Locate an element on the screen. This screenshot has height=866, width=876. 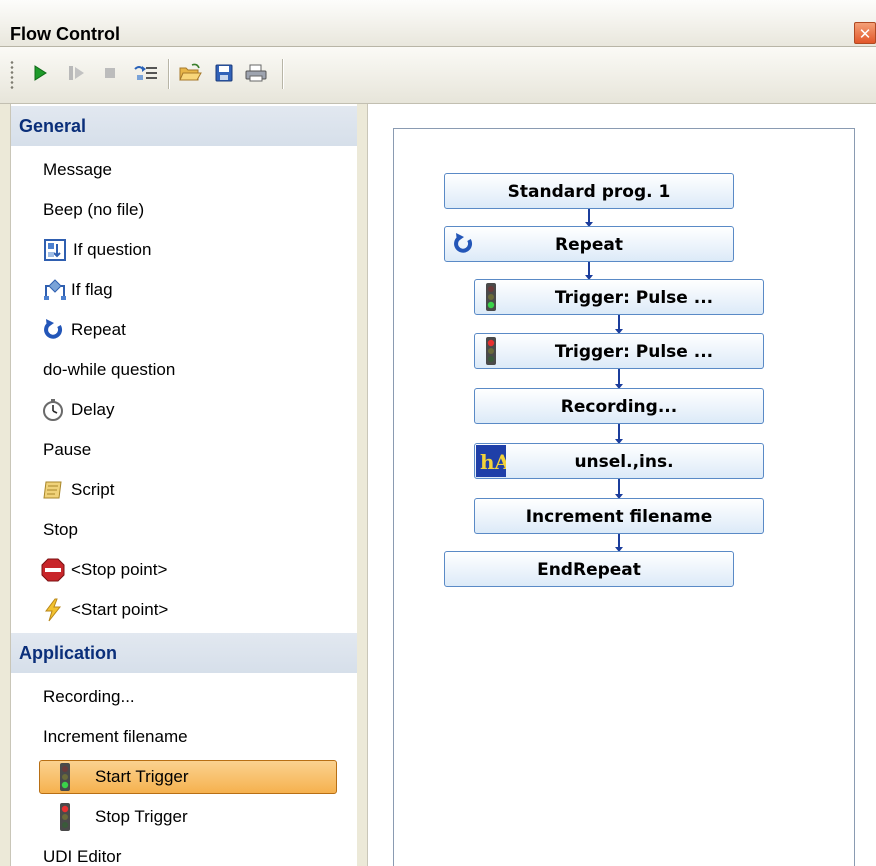
palette-item-if-flag: If flag is located at coordinates (184, 290).